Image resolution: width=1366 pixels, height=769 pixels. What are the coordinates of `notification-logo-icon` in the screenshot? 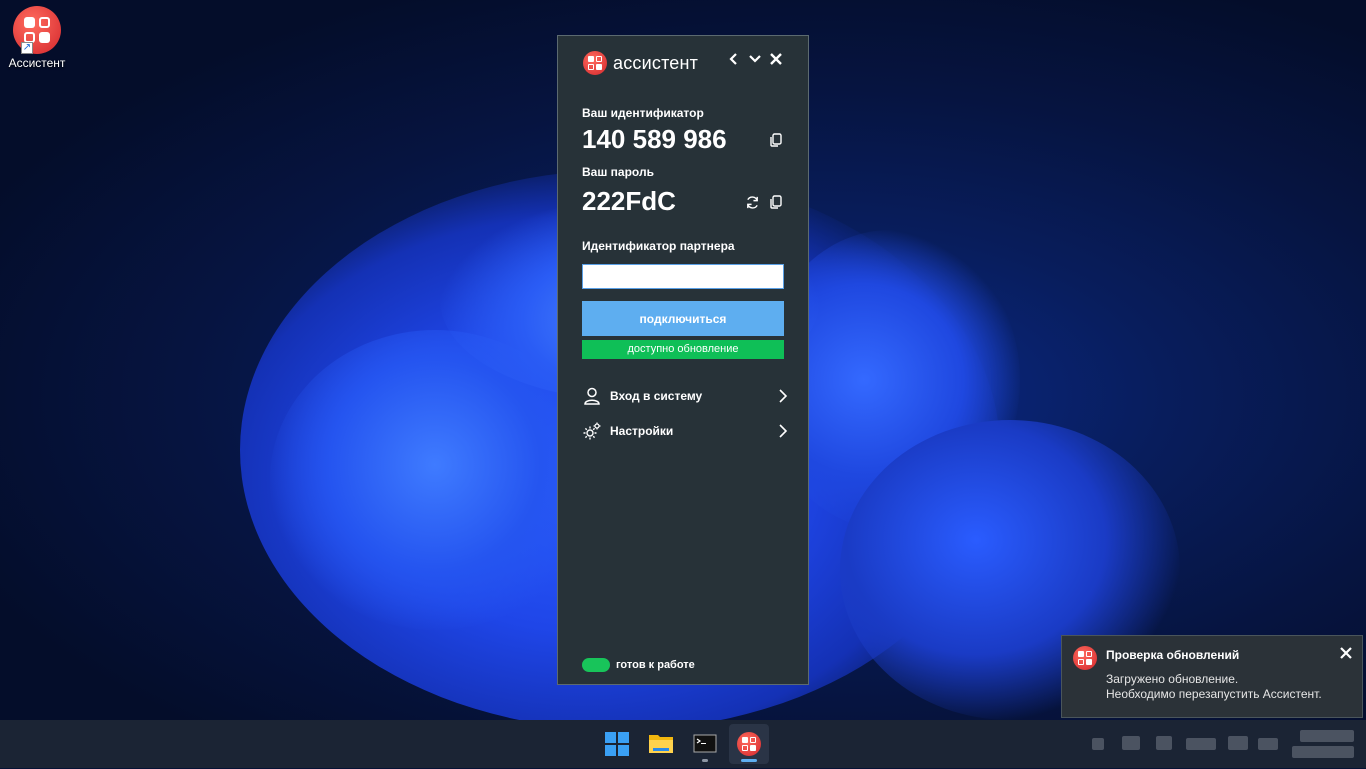 It's located at (1085, 658).